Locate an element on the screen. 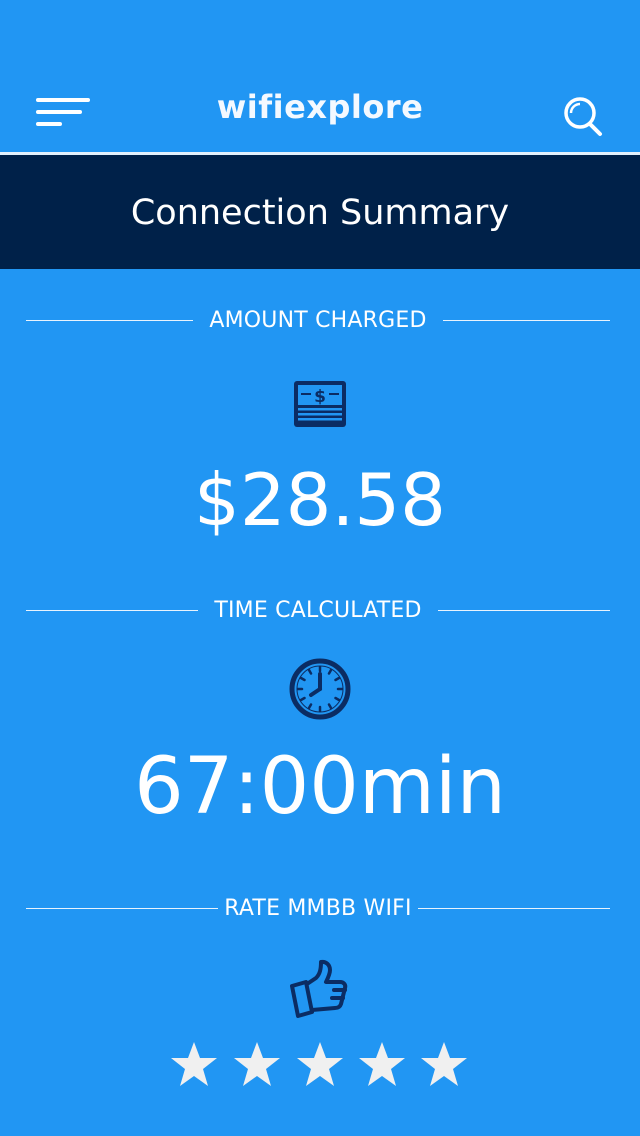 The height and width of the screenshot is (1136, 640). search-icon is located at coordinates (583, 116).